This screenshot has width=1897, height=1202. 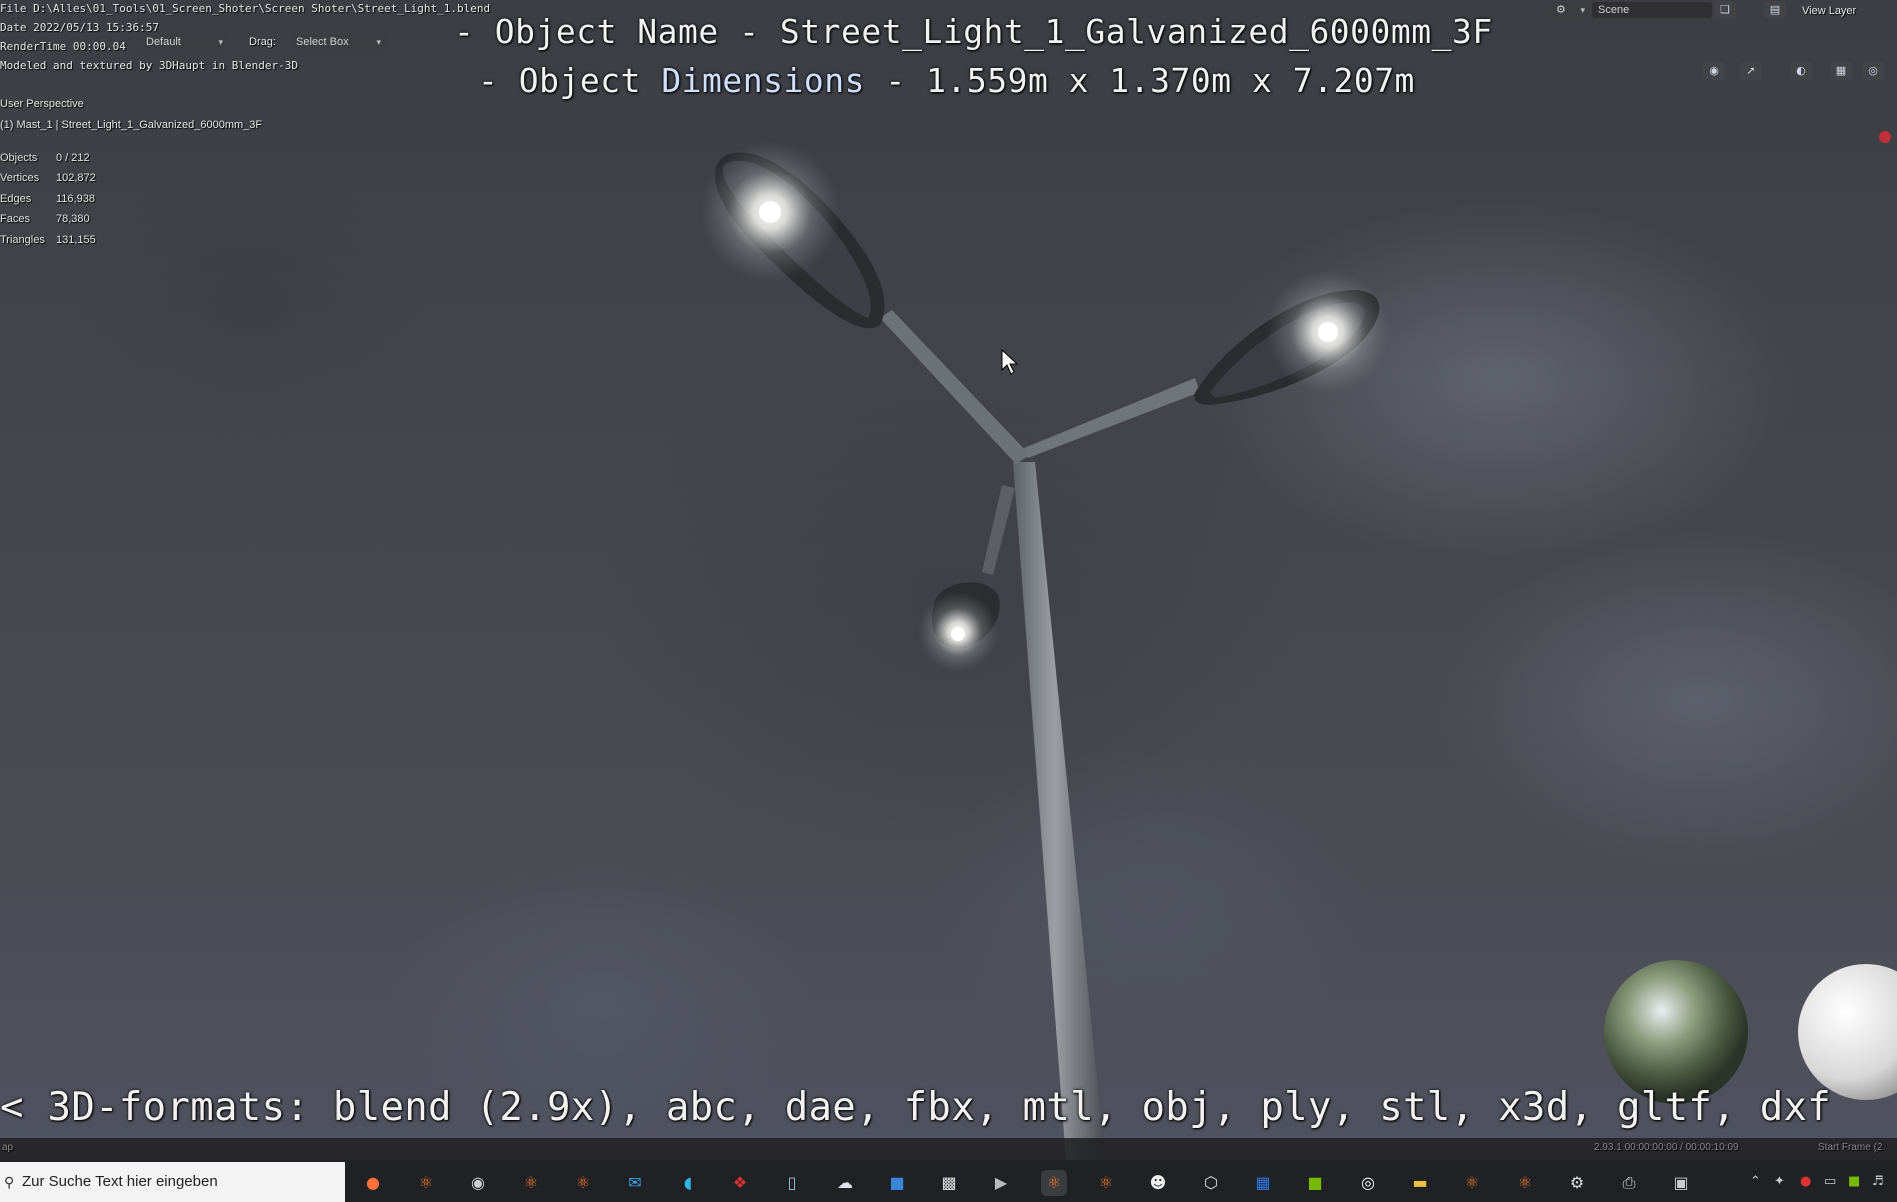 I want to click on overlay-icon: ◐, so click(x=1801, y=71).